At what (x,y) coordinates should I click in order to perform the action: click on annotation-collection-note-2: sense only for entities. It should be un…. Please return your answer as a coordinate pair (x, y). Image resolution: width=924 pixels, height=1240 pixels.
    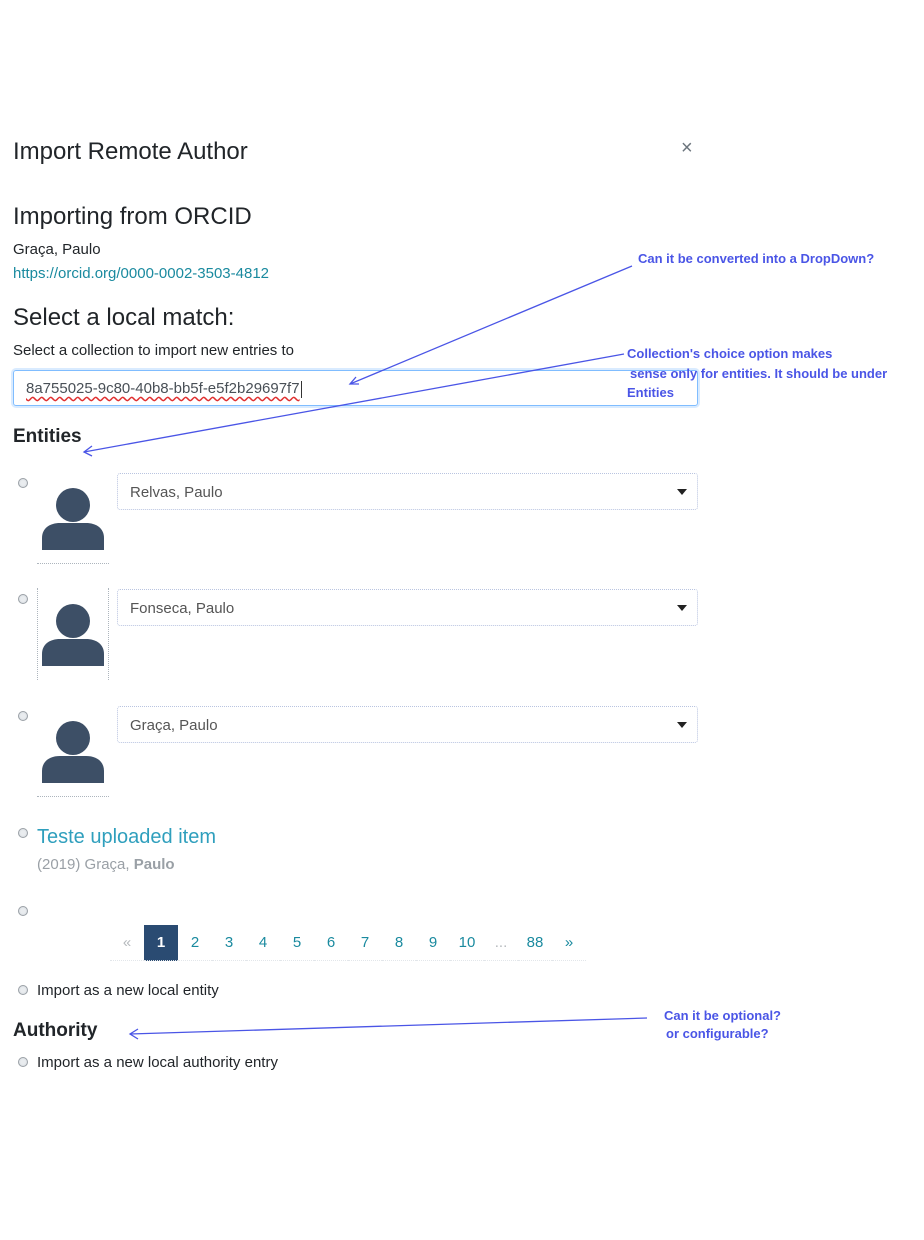
    Looking at the image, I should click on (759, 373).